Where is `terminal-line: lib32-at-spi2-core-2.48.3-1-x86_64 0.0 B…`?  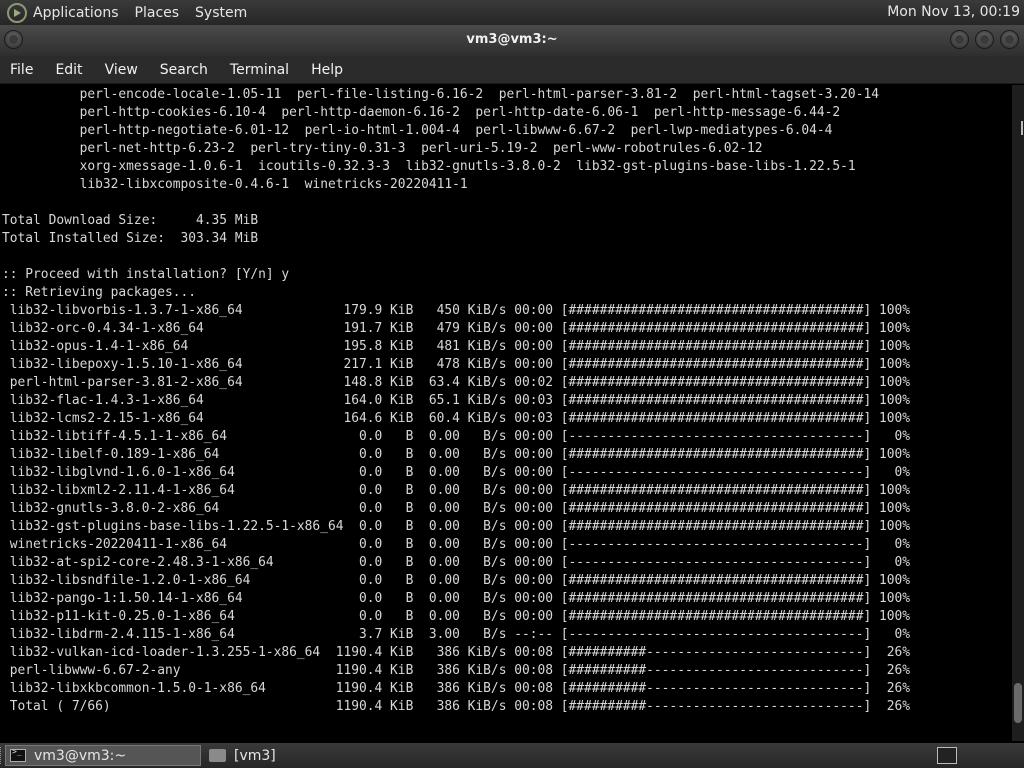 terminal-line: lib32-at-spi2-core-2.48.3-1-x86_64 0.0 B… is located at coordinates (456, 562).